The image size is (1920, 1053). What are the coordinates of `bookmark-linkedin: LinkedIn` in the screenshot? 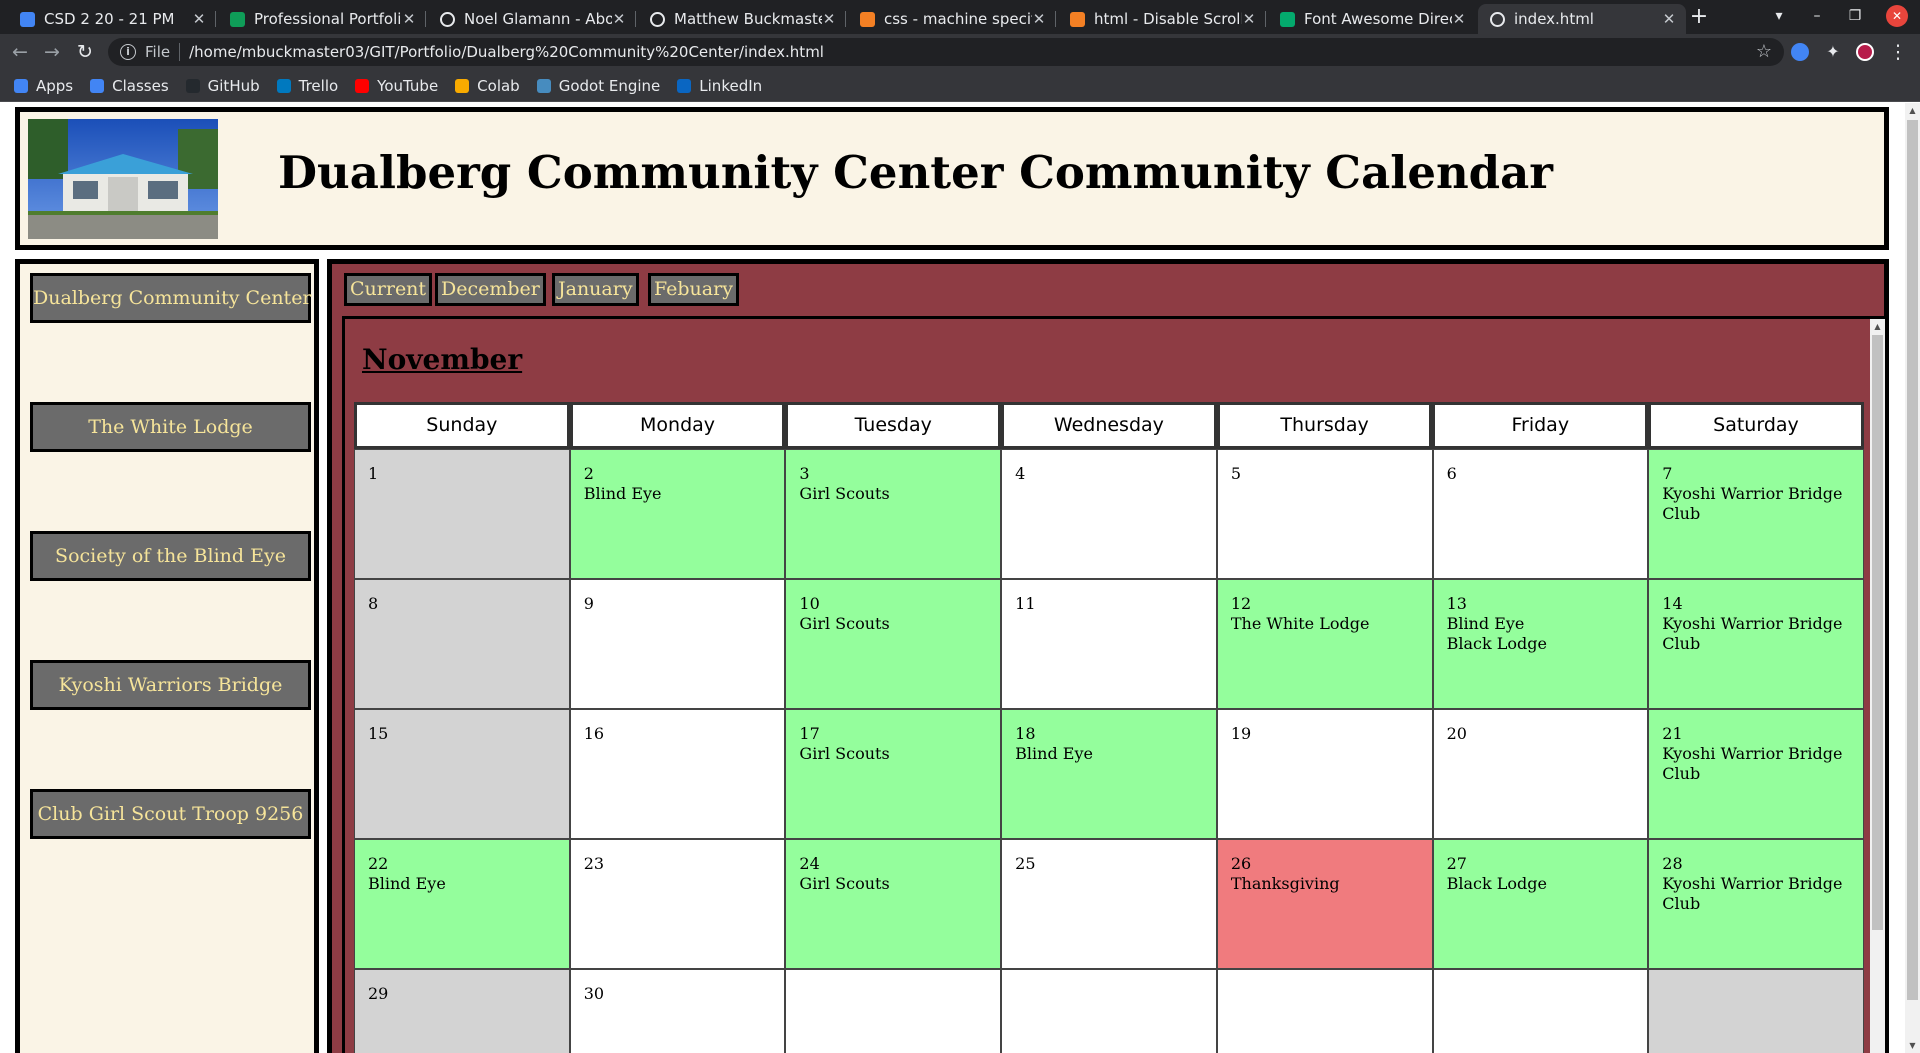 It's located at (719, 86).